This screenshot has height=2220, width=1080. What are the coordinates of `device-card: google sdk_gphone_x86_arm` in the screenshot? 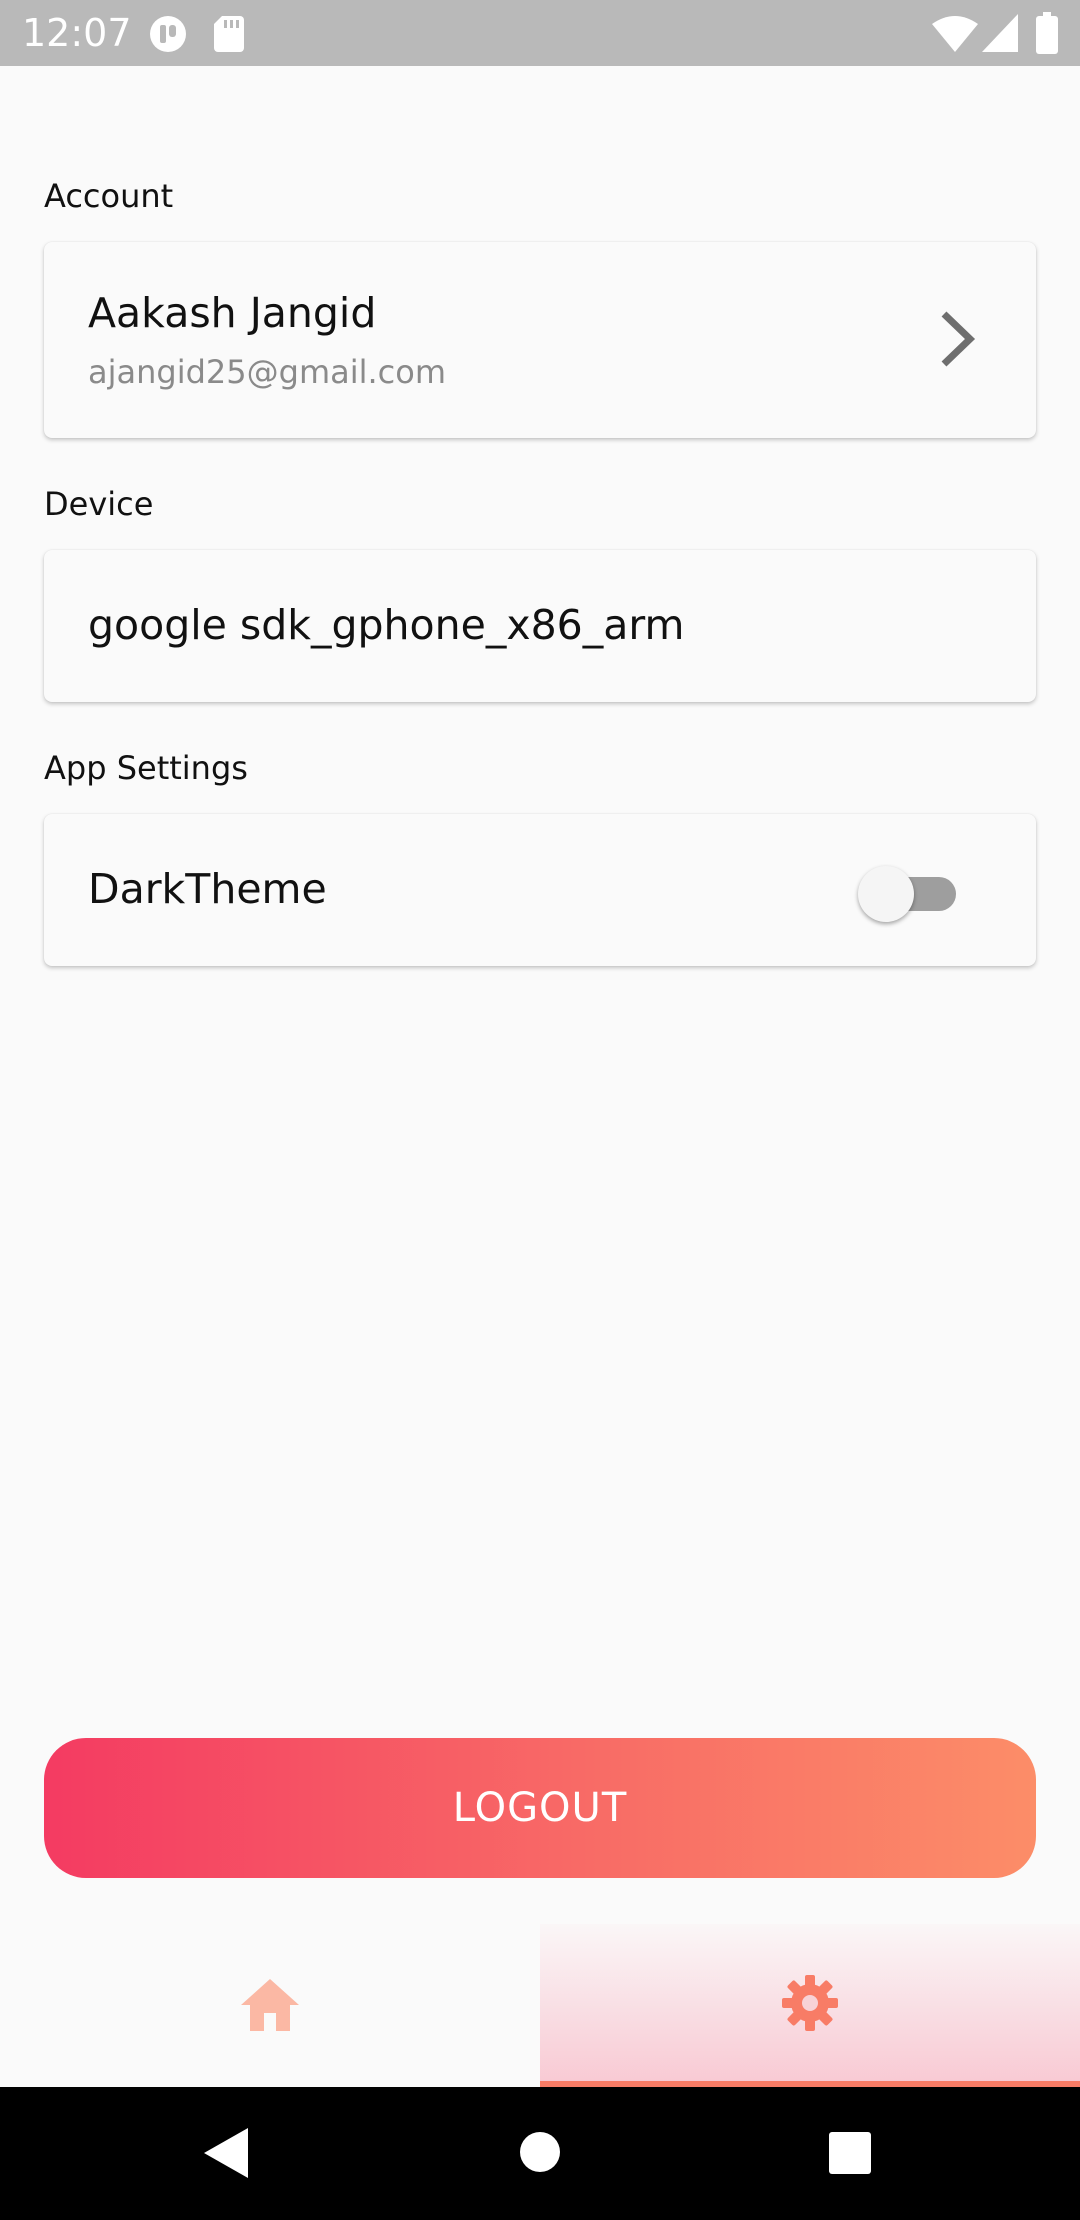 It's located at (540, 626).